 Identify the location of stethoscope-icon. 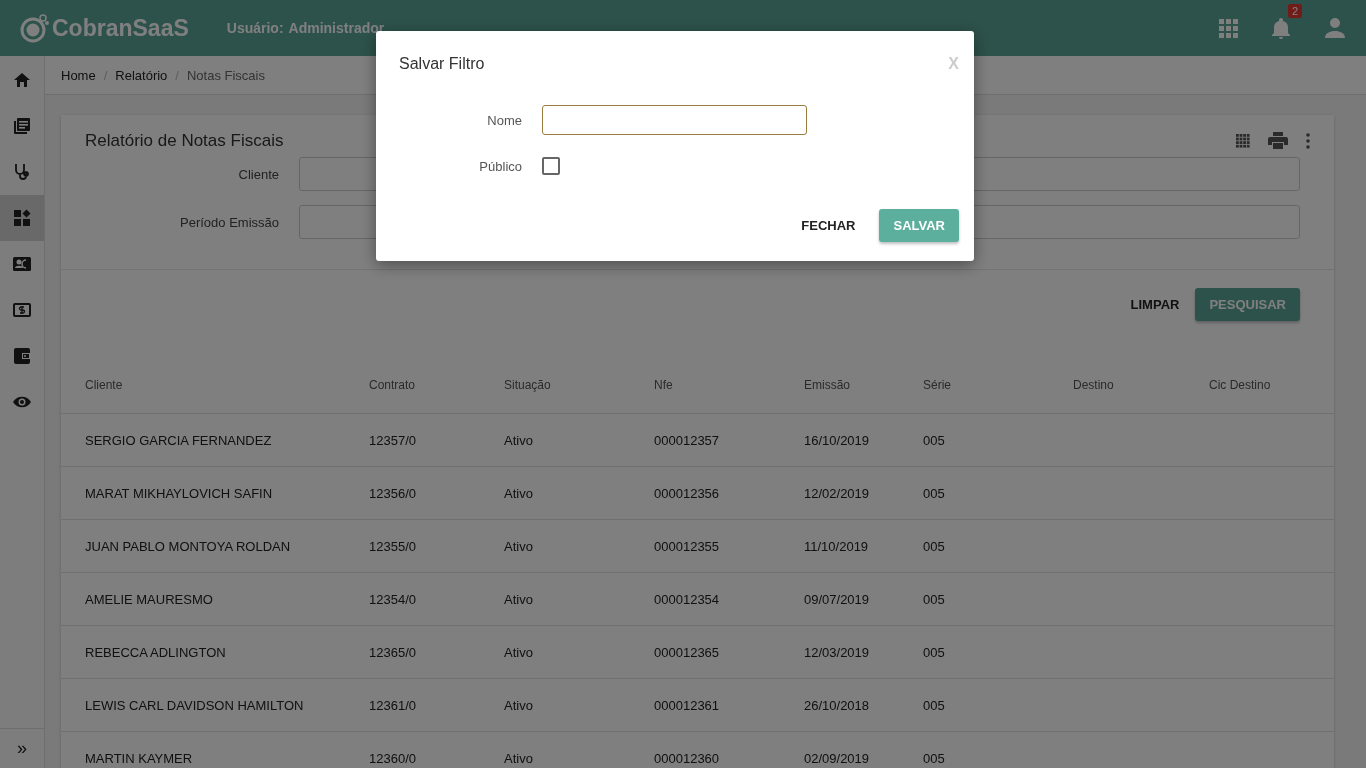
(22, 172).